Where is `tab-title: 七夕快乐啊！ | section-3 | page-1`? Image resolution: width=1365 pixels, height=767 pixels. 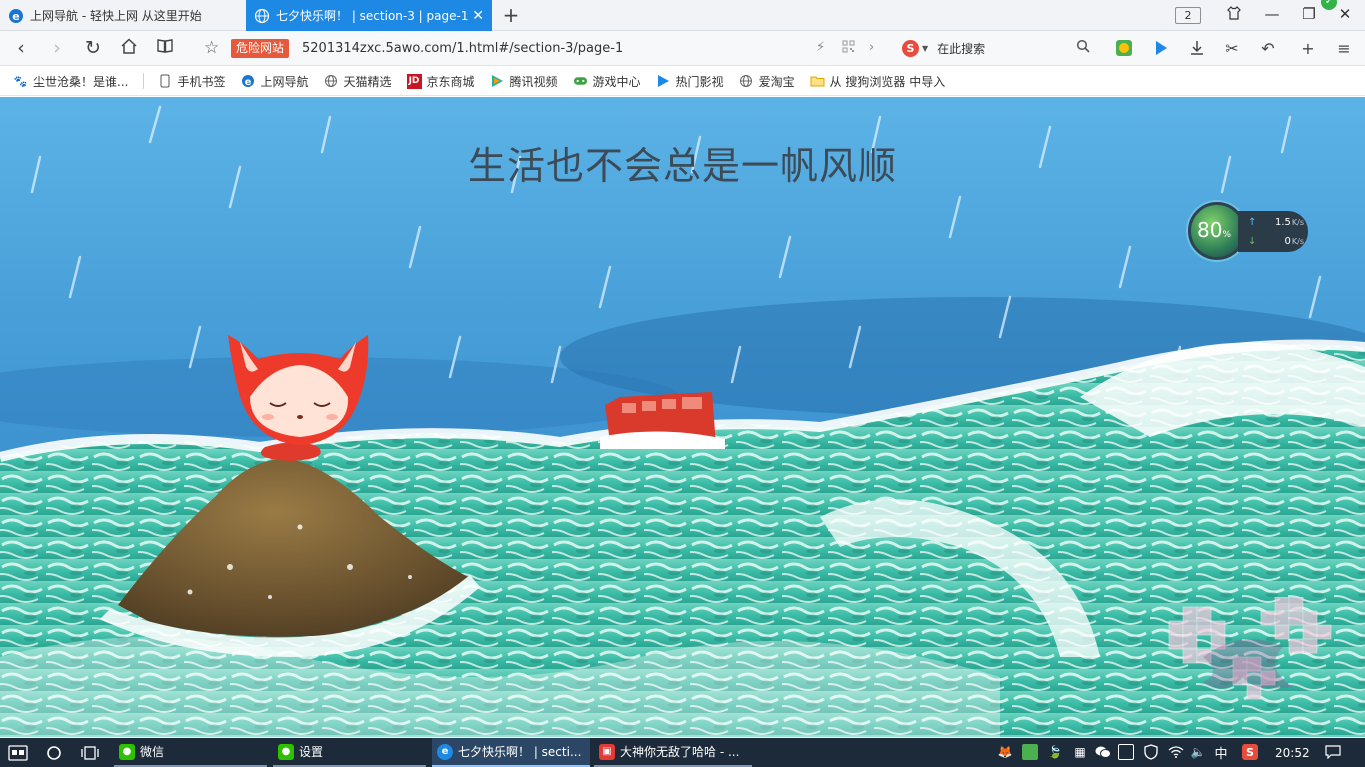
tab-title: 七夕快乐啊！ | section-3 | page-1 is located at coordinates (372, 16).